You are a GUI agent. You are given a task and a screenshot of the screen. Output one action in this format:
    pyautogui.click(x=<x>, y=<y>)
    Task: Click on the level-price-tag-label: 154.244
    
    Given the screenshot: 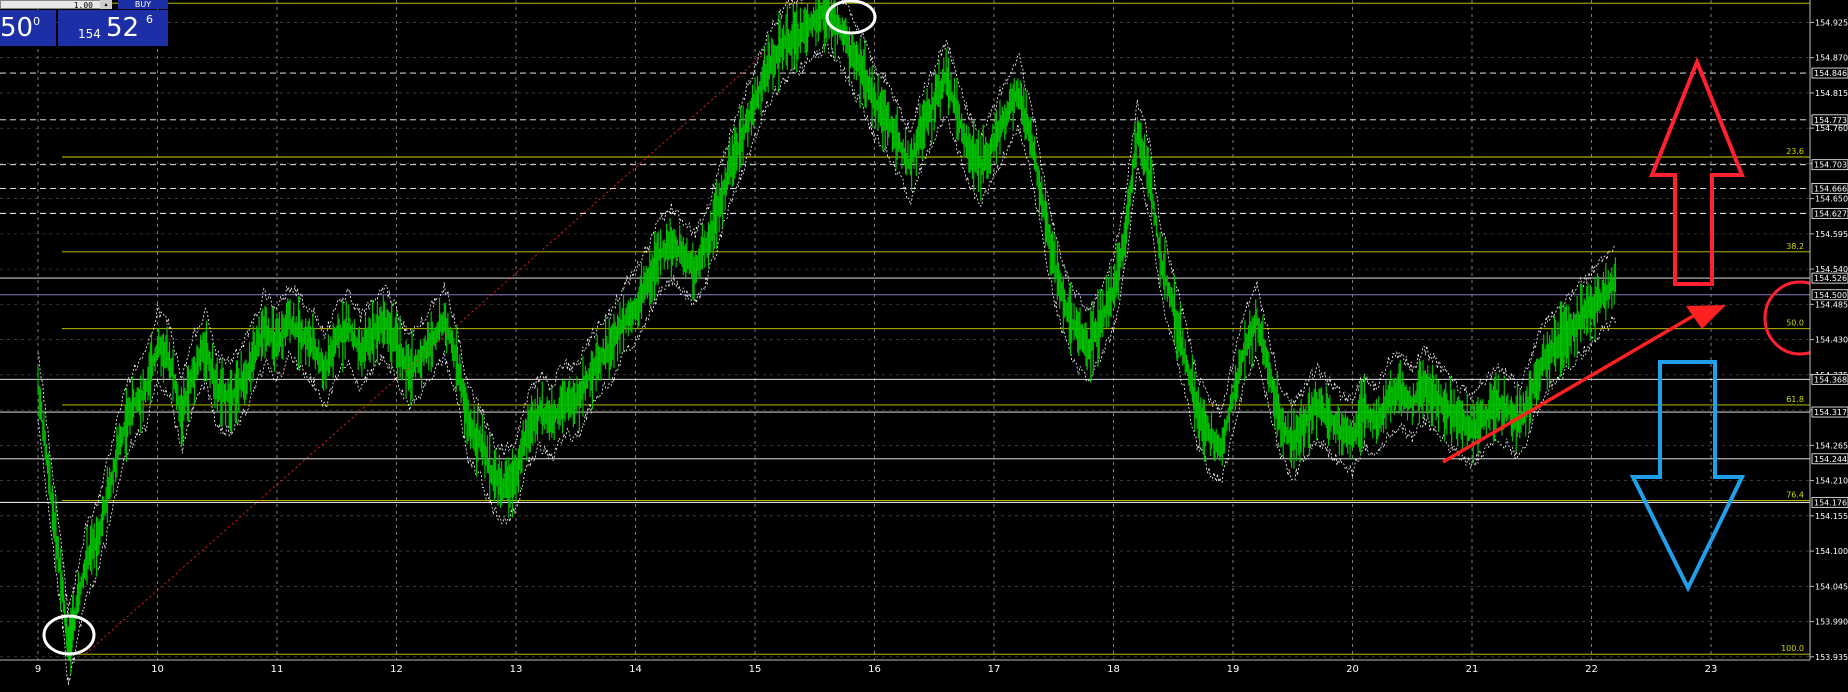 What is the action you would take?
    pyautogui.click(x=1830, y=459)
    